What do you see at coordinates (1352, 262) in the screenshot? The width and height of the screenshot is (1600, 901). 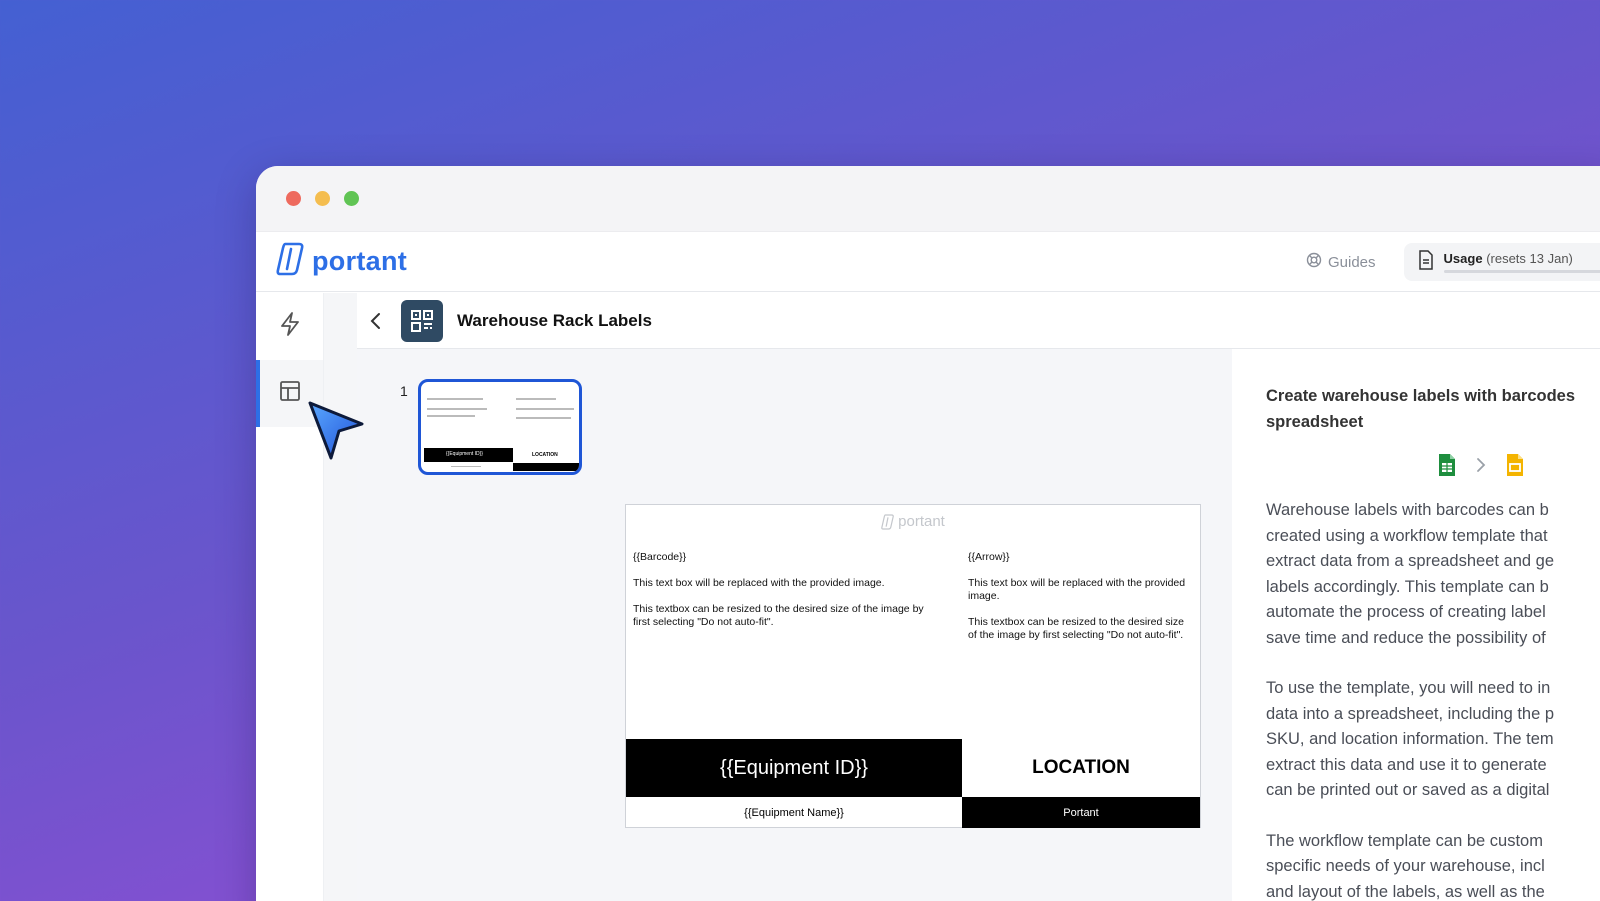 I see `guides-label: Guides` at bounding box center [1352, 262].